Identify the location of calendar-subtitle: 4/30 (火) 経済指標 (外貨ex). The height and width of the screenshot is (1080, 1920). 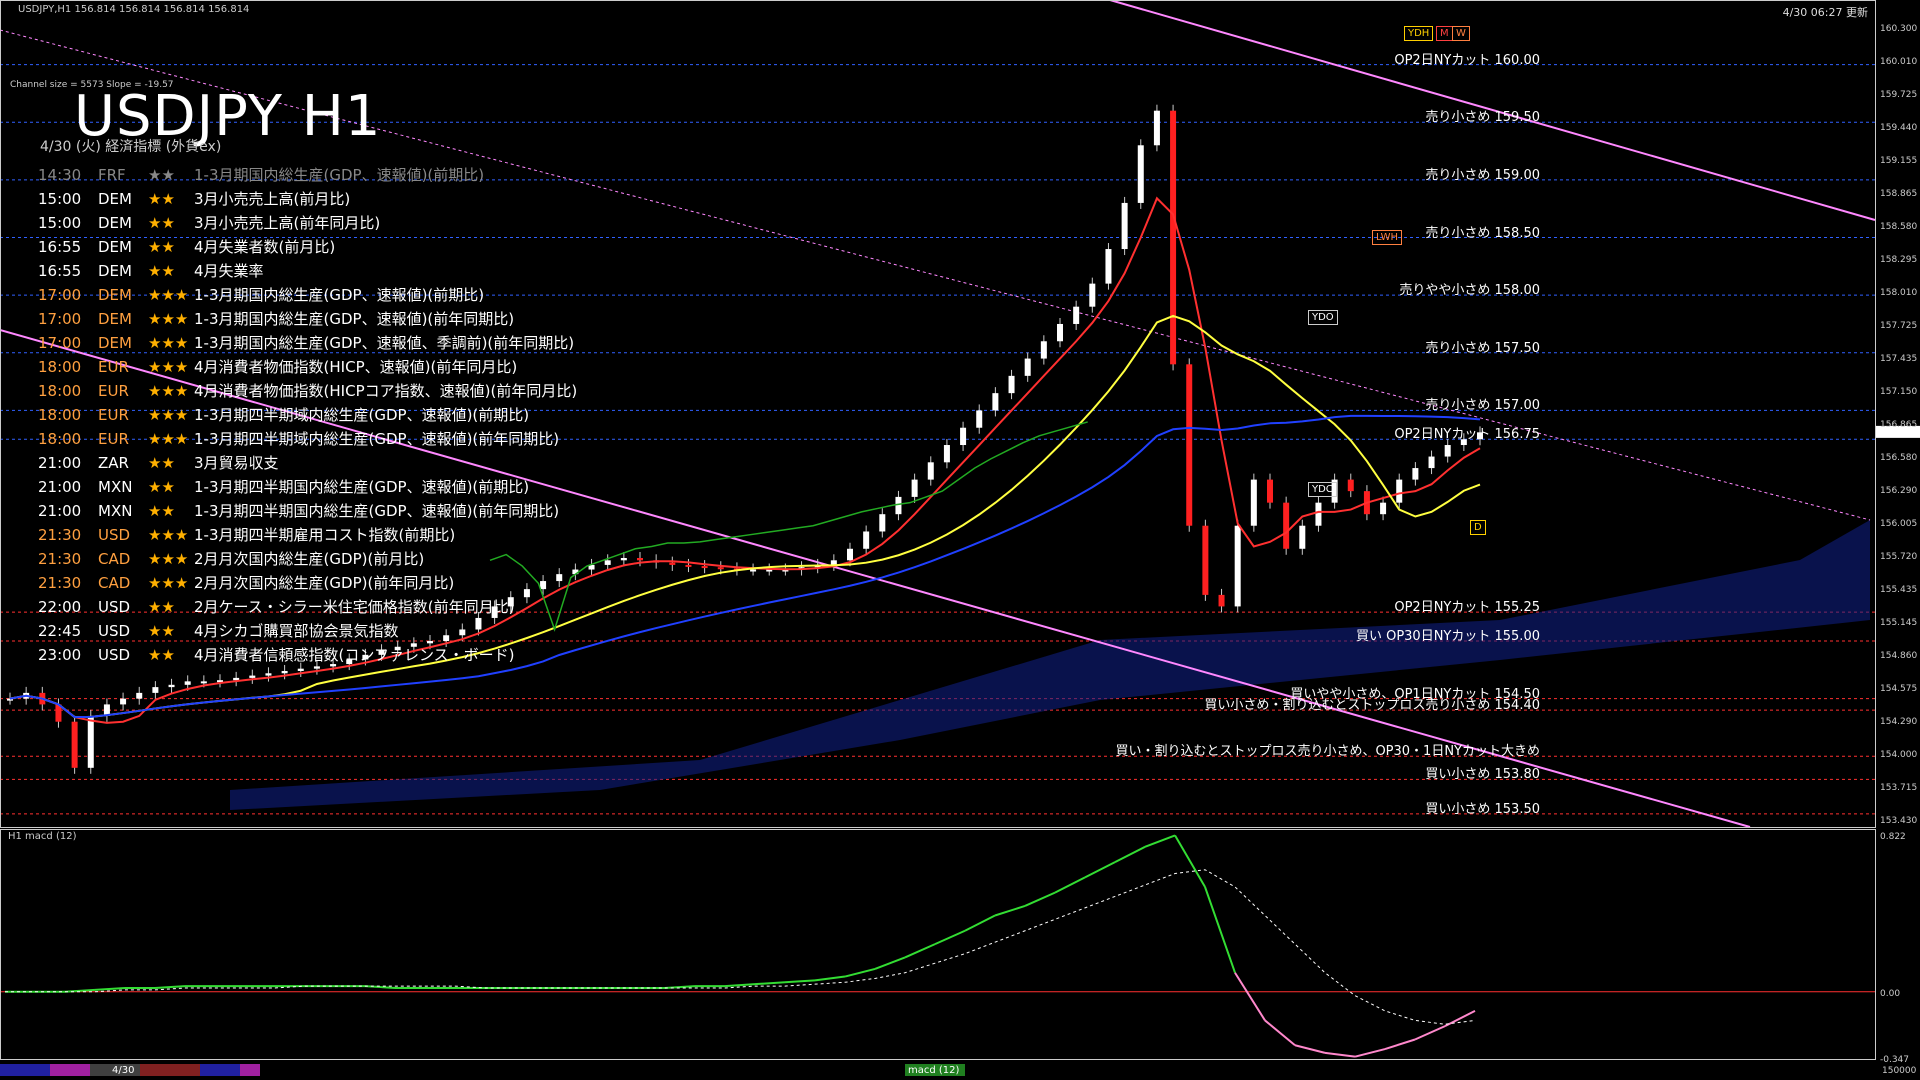
(131, 147).